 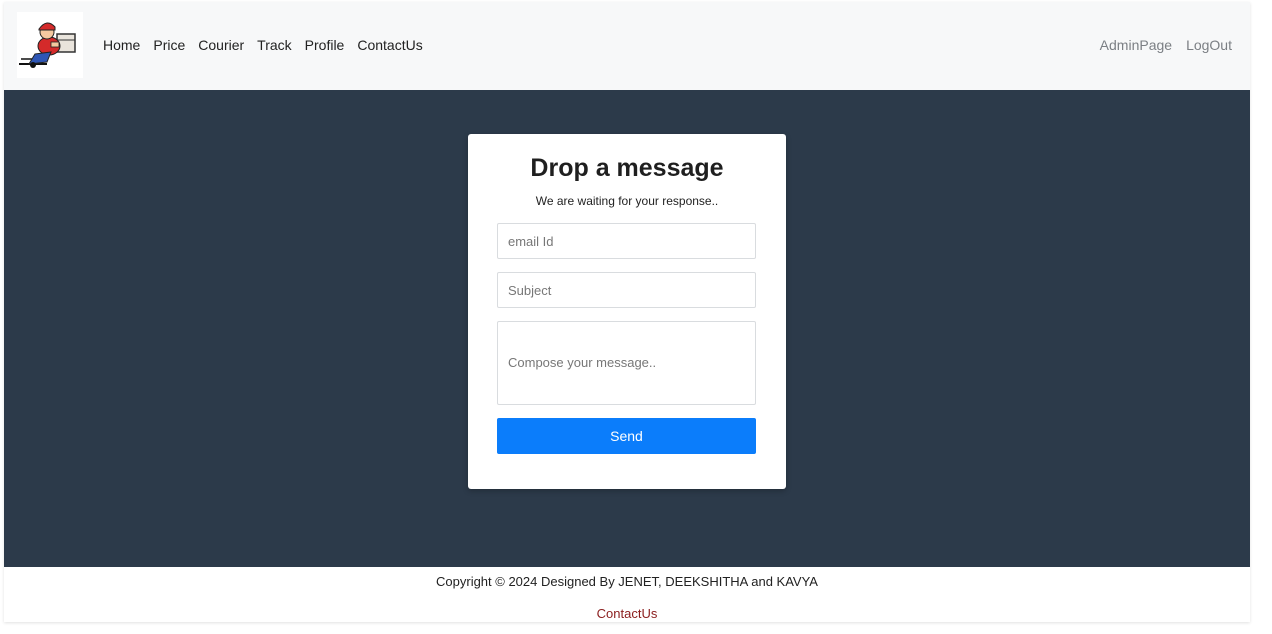 I want to click on footer-contactus-link: ContactUs, so click(x=627, y=613).